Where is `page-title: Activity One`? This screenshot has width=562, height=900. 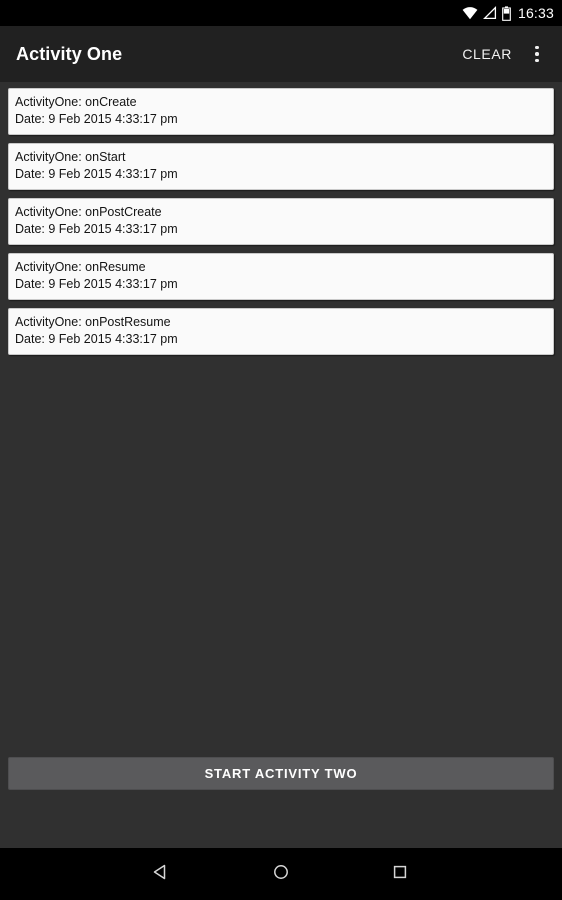
page-title: Activity One is located at coordinates (69, 53).